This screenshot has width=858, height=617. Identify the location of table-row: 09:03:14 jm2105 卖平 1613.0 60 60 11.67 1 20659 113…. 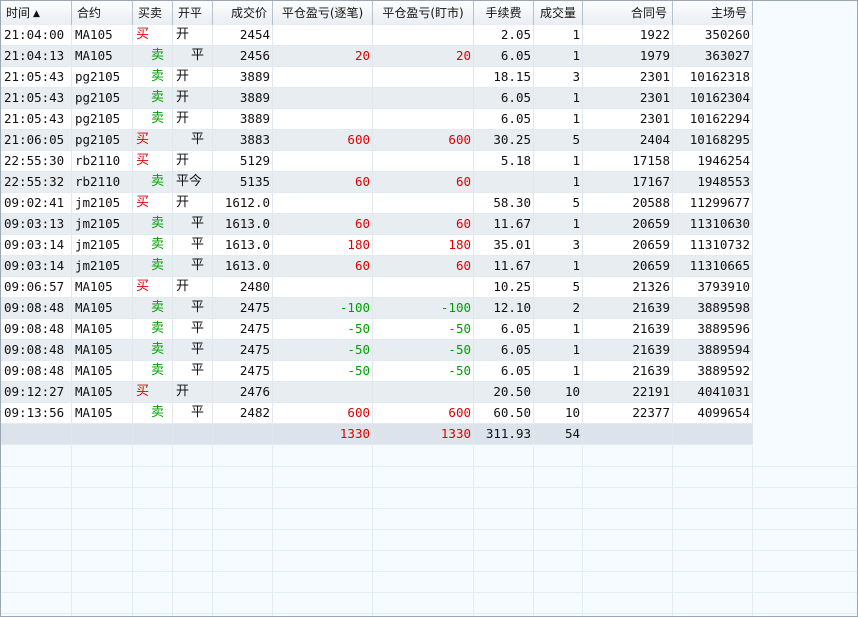
(377, 266).